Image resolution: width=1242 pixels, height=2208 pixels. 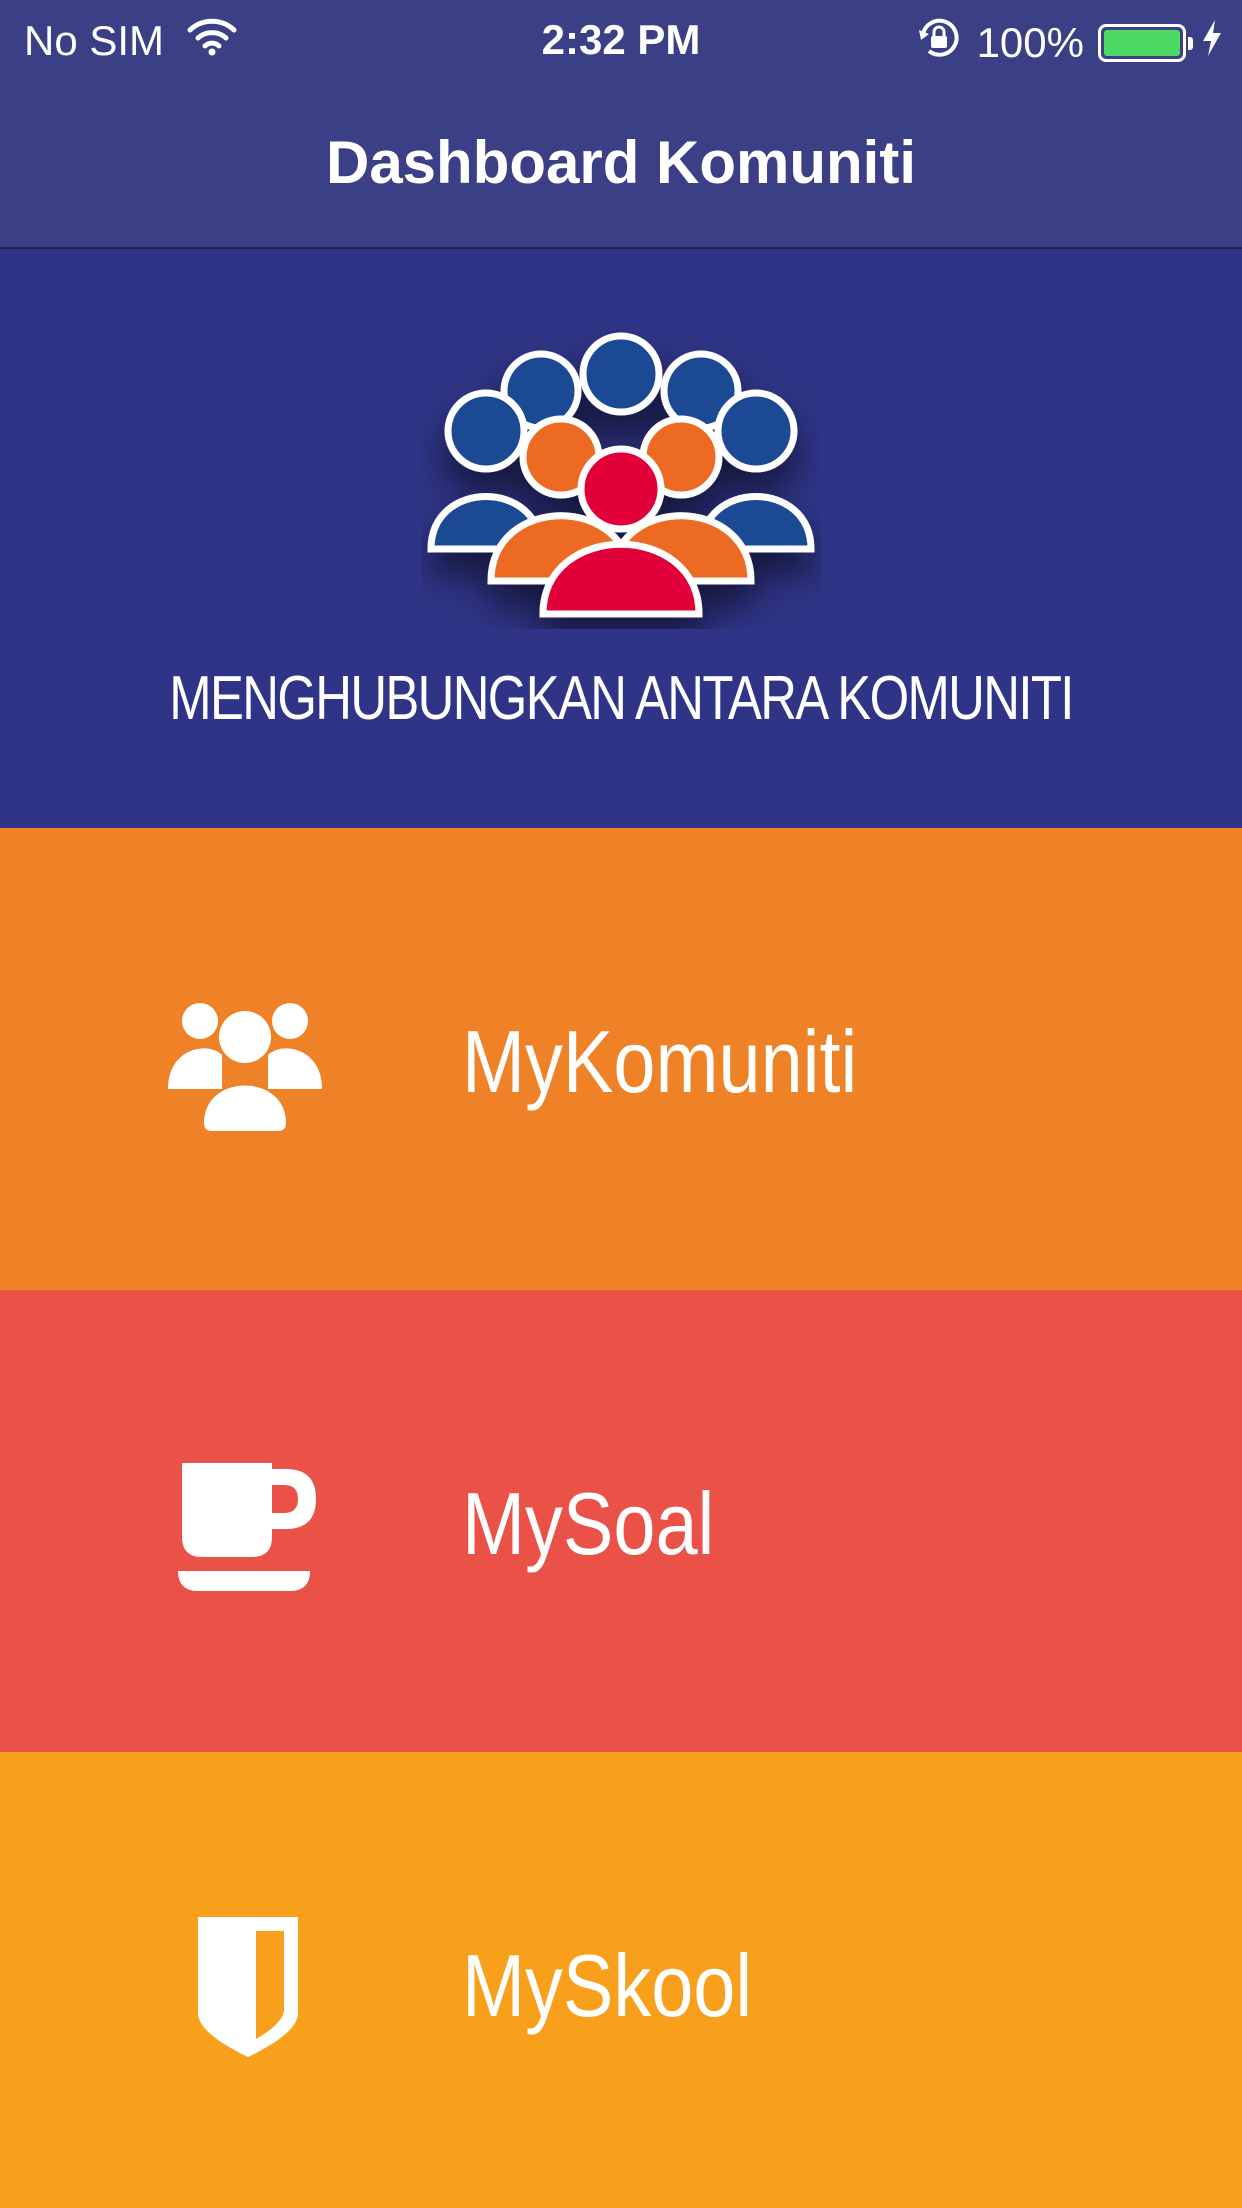 I want to click on status-right: 100%, so click(x=1069, y=43).